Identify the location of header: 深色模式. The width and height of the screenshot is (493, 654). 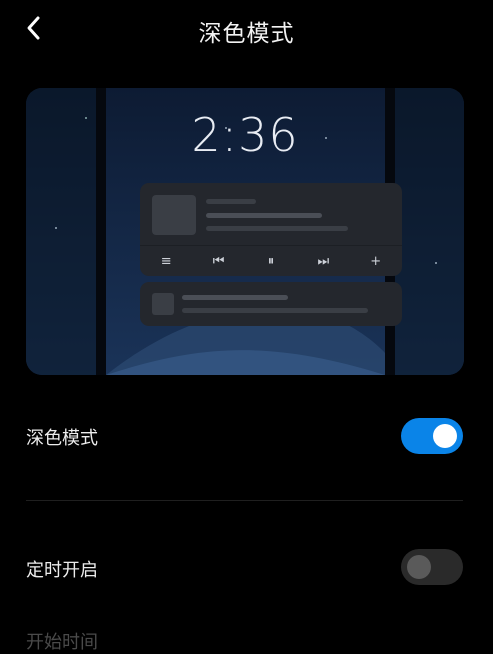
(246, 30).